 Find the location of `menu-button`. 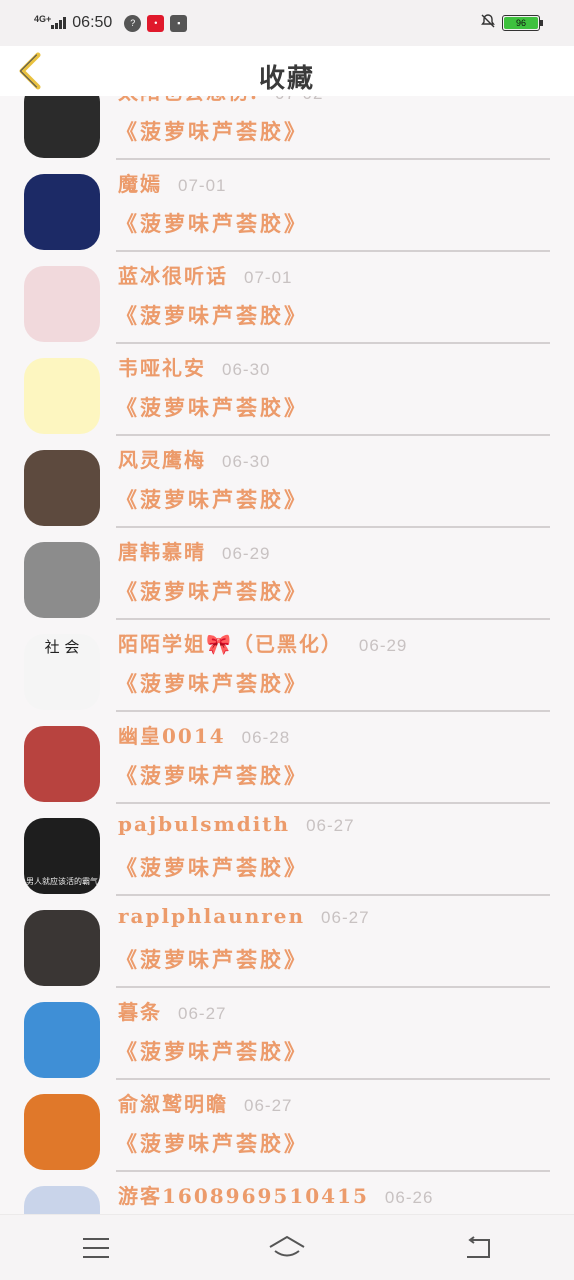

menu-button is located at coordinates (96, 1248).